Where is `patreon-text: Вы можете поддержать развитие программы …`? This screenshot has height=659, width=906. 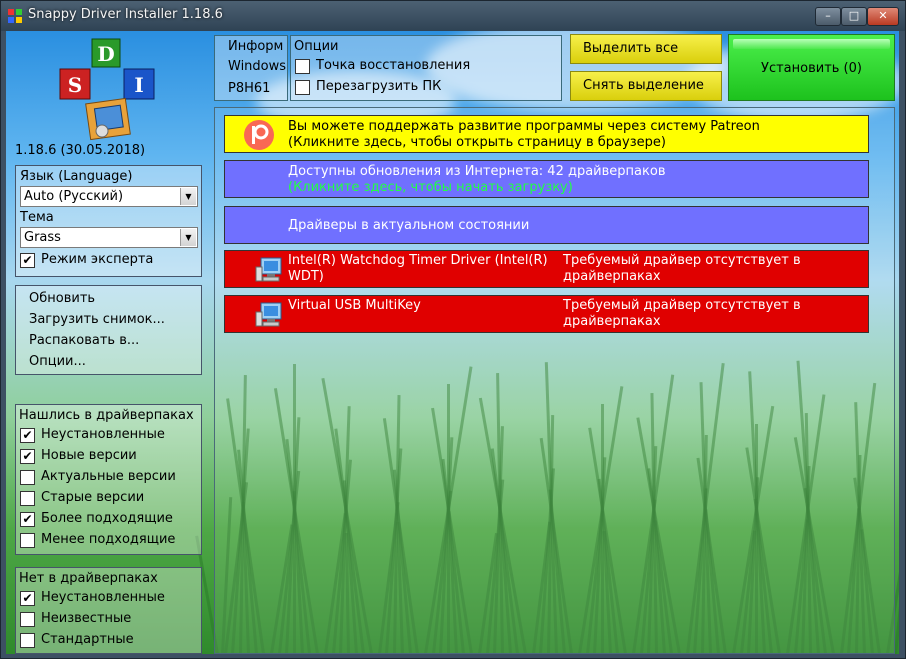 patreon-text: Вы можете поддержать развитие программы … is located at coordinates (524, 126).